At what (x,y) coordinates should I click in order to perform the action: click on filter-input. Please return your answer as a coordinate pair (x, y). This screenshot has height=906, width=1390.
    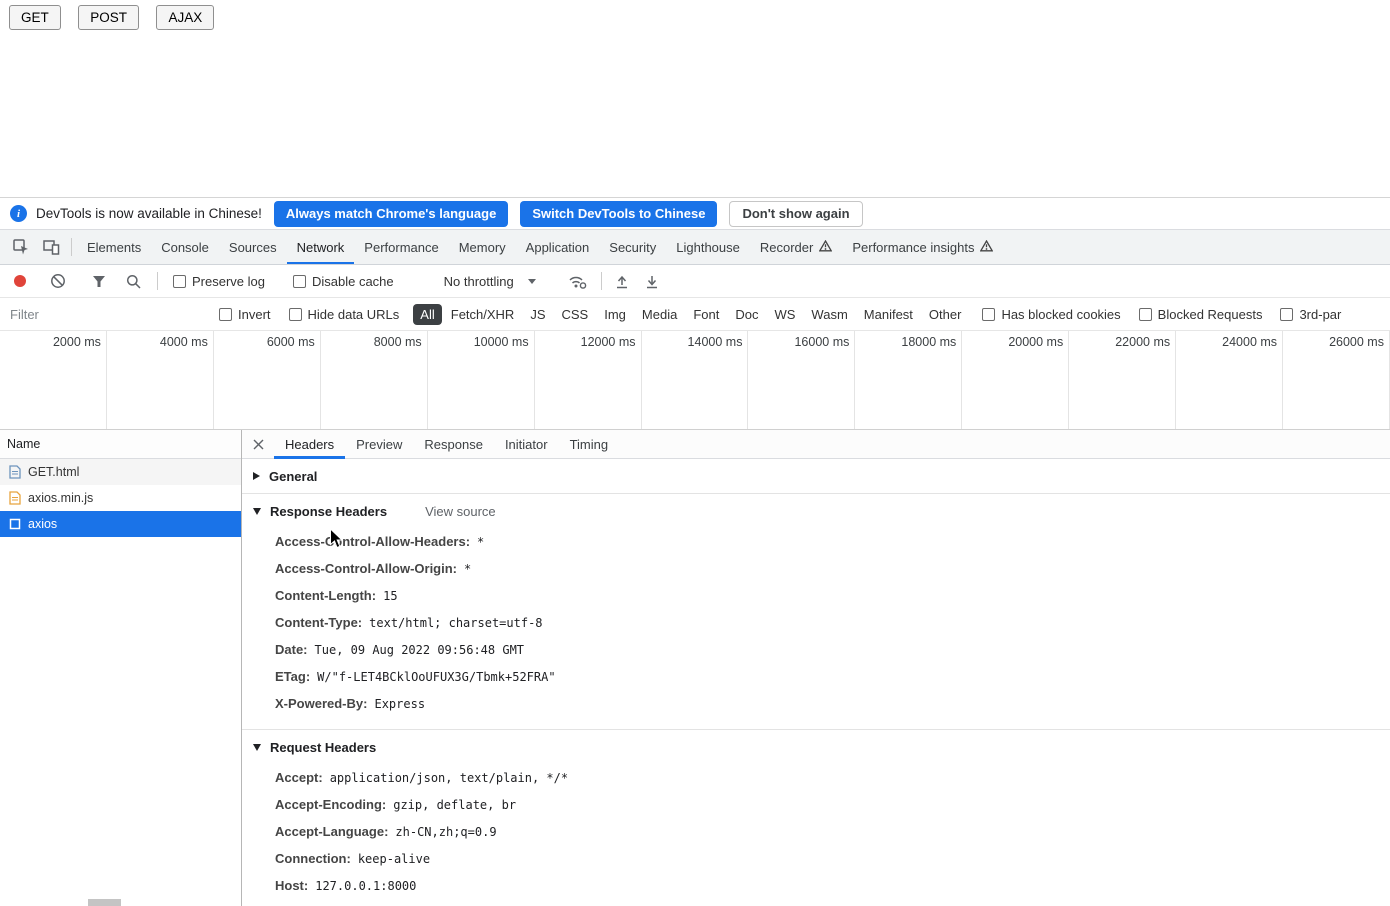
    Looking at the image, I should click on (107, 314).